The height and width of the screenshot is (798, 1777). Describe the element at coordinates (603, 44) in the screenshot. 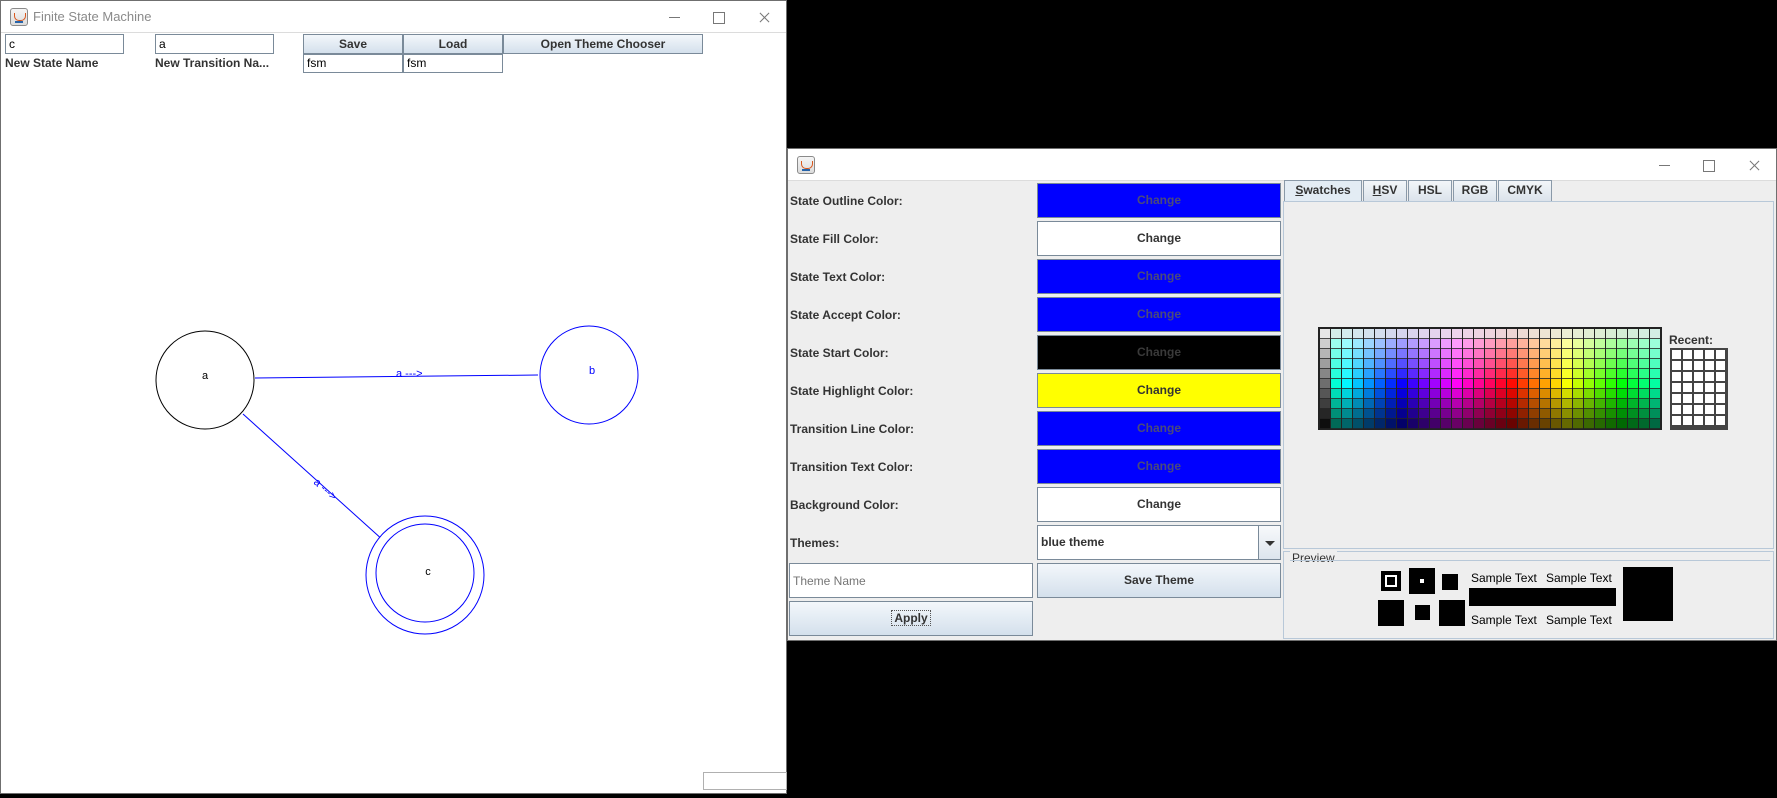

I see `open-theme-chooser-button: Open Theme Chooser` at that location.